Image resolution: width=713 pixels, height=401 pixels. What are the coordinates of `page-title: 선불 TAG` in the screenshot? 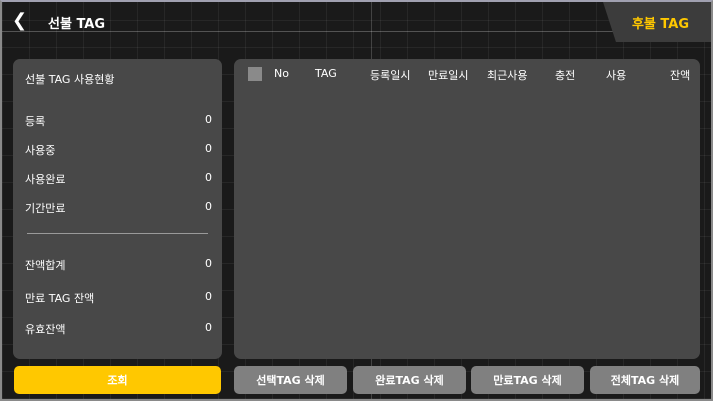 It's located at (77, 24).